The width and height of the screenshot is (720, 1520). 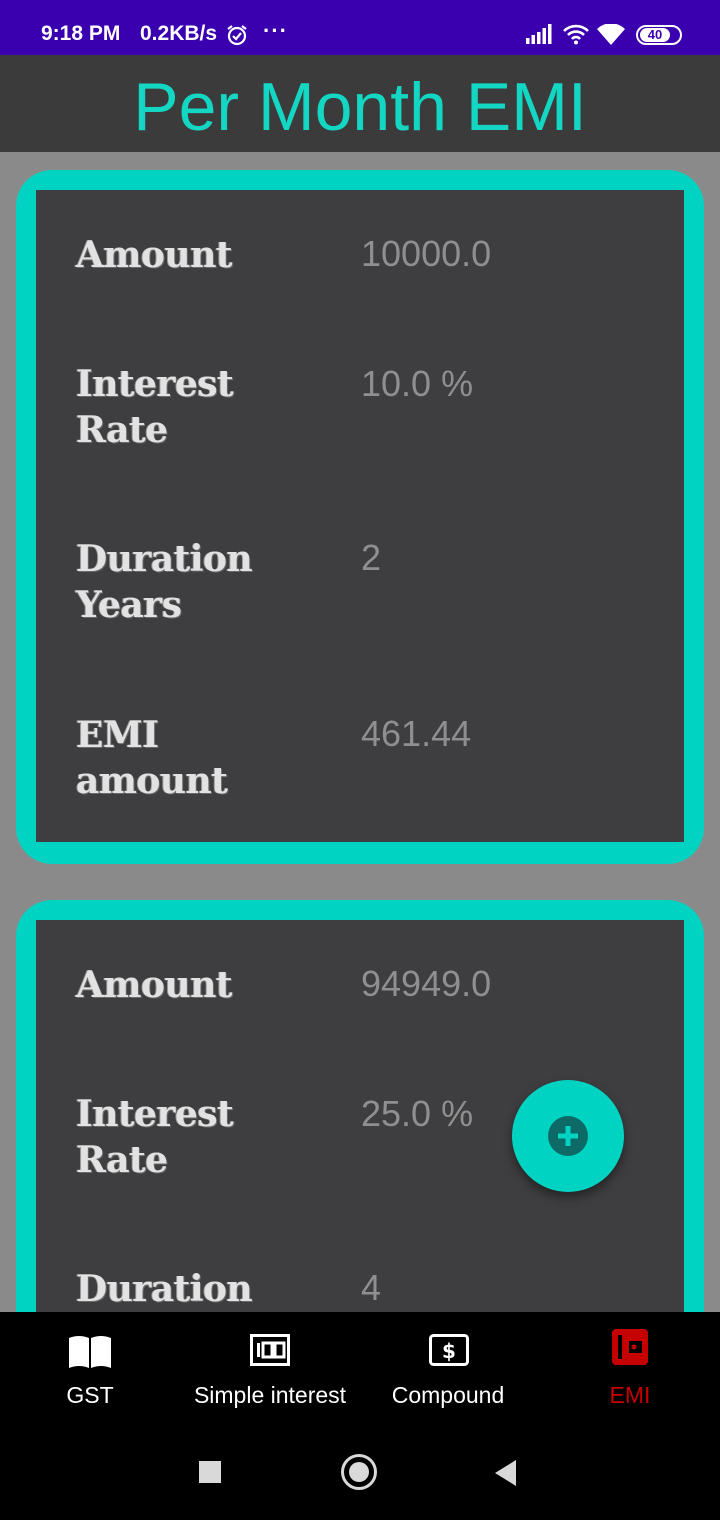 What do you see at coordinates (270, 1352) in the screenshot?
I see `hundred-icon` at bounding box center [270, 1352].